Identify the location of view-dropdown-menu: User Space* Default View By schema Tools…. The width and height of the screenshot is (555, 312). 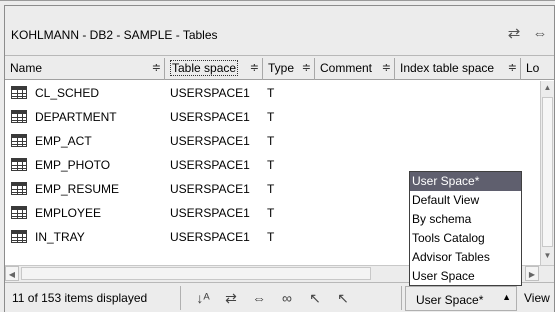
(465, 228).